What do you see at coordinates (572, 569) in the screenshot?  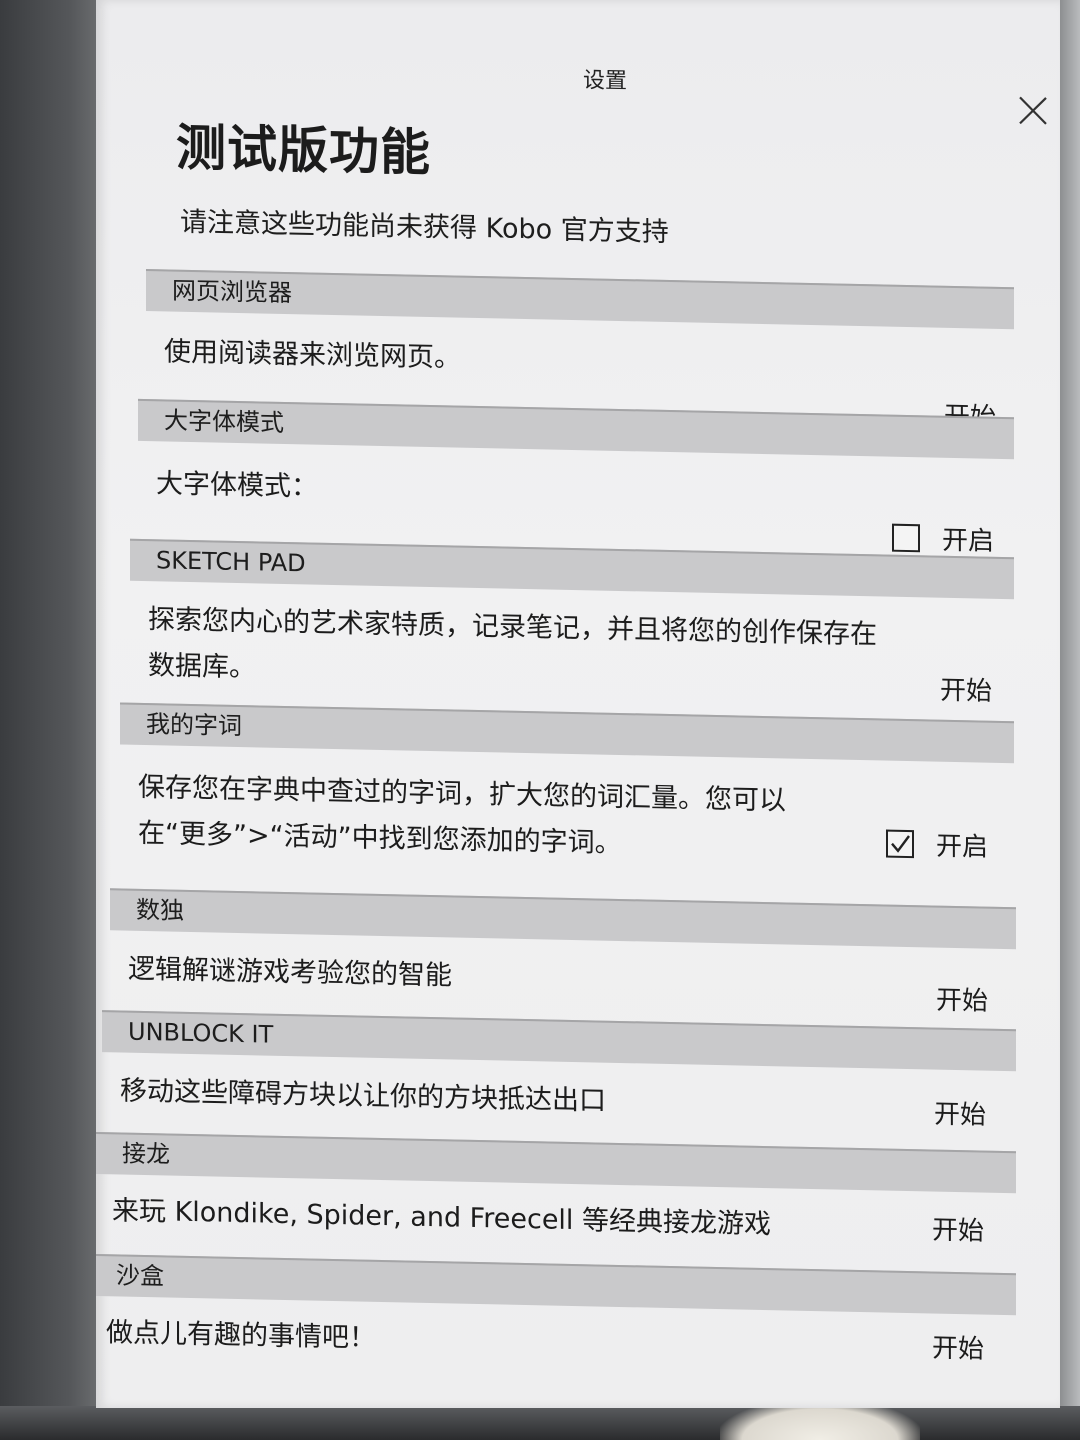 I see `section-header-sketch-pad: SKETCH PAD` at bounding box center [572, 569].